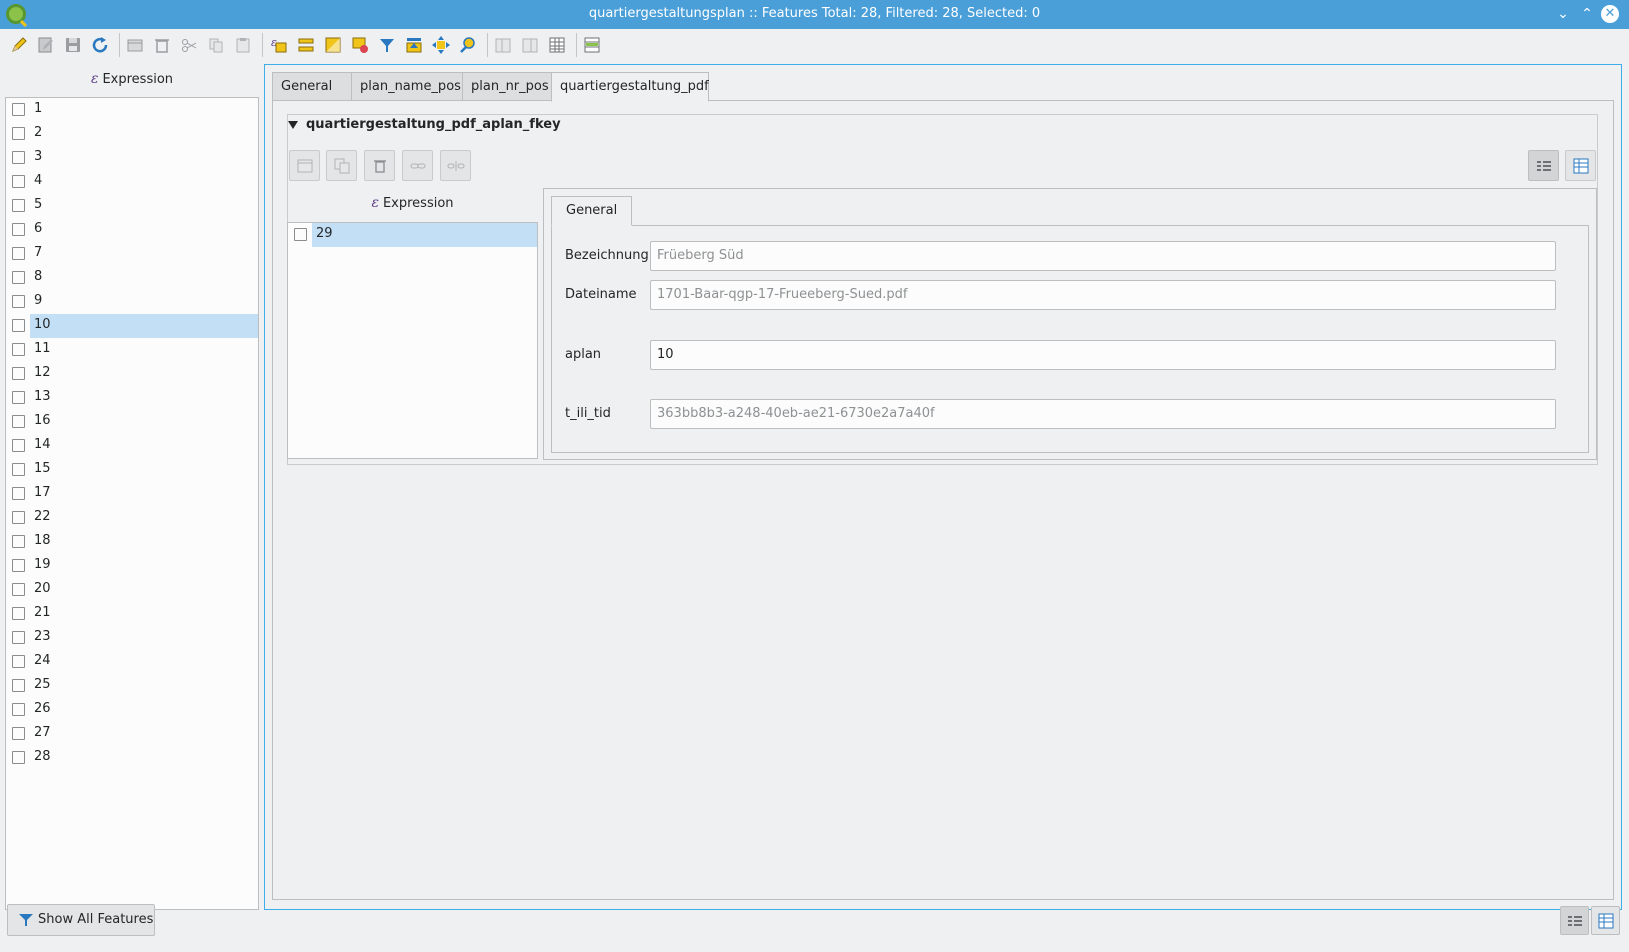 The image size is (1629, 952). What do you see at coordinates (132, 206) in the screenshot?
I see `list-item: 5` at bounding box center [132, 206].